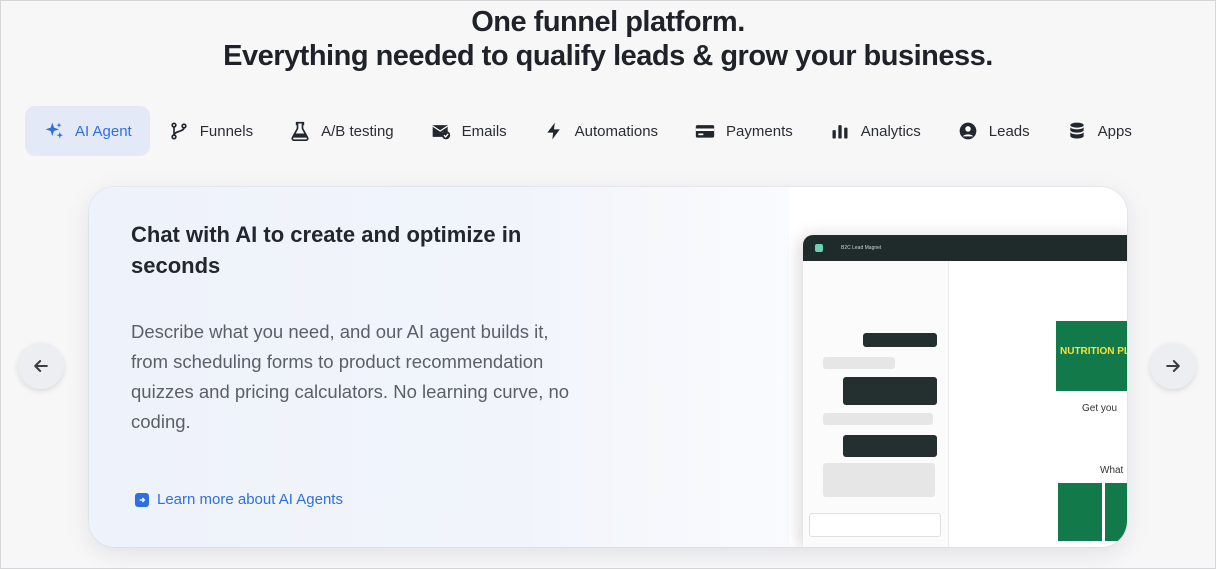 The image size is (1216, 569). Describe the element at coordinates (965, 248) in the screenshot. I see `mock-titlebar: B2C Lead Magnet` at that location.